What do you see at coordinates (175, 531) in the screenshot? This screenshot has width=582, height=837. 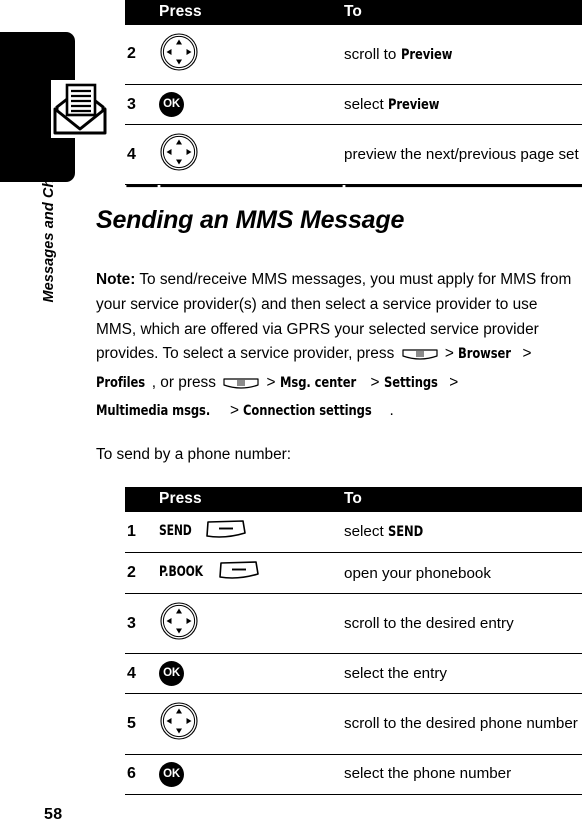 I see `softkey-label-send: SEND` at bounding box center [175, 531].